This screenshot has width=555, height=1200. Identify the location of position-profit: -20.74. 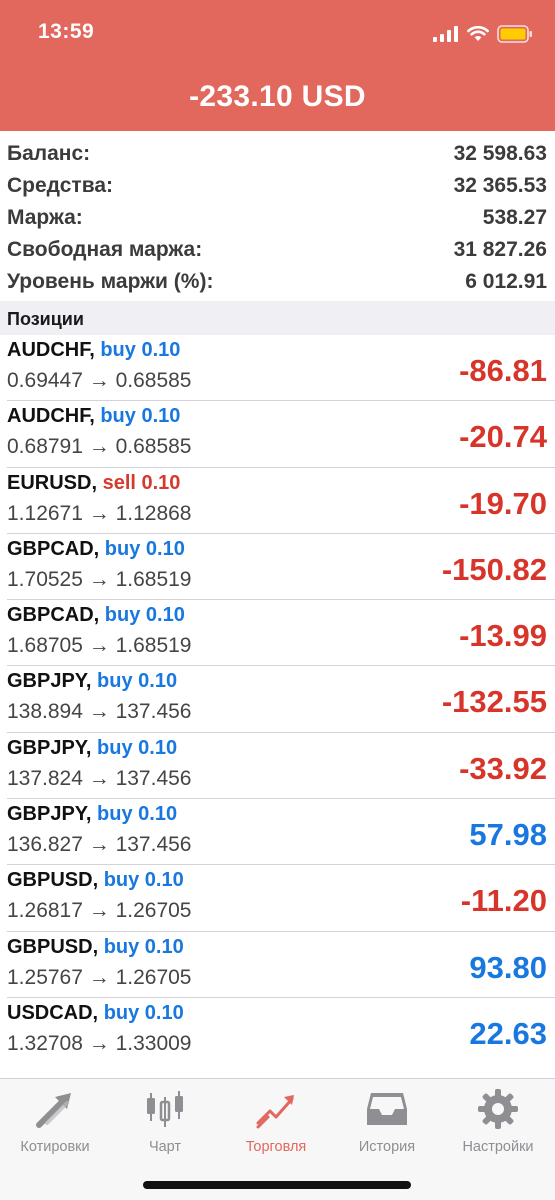
(503, 437).